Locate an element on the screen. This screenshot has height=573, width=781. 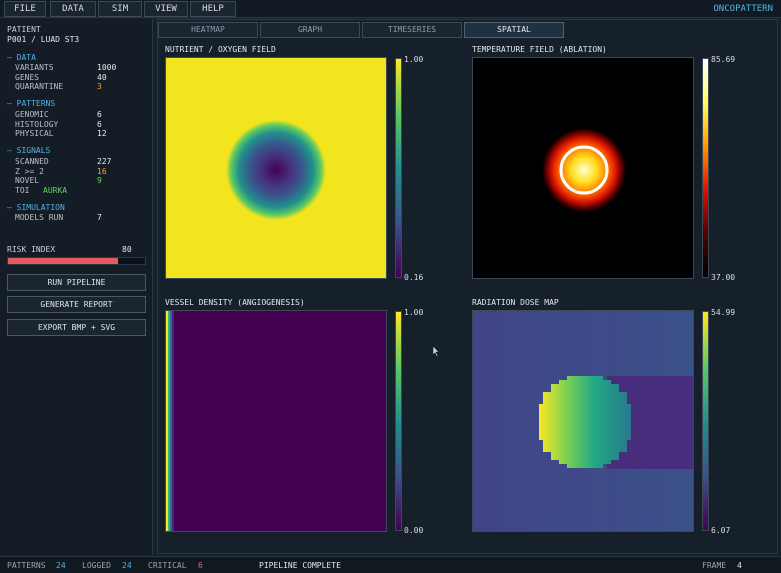
temperature-colorbar is located at coordinates (705, 168).